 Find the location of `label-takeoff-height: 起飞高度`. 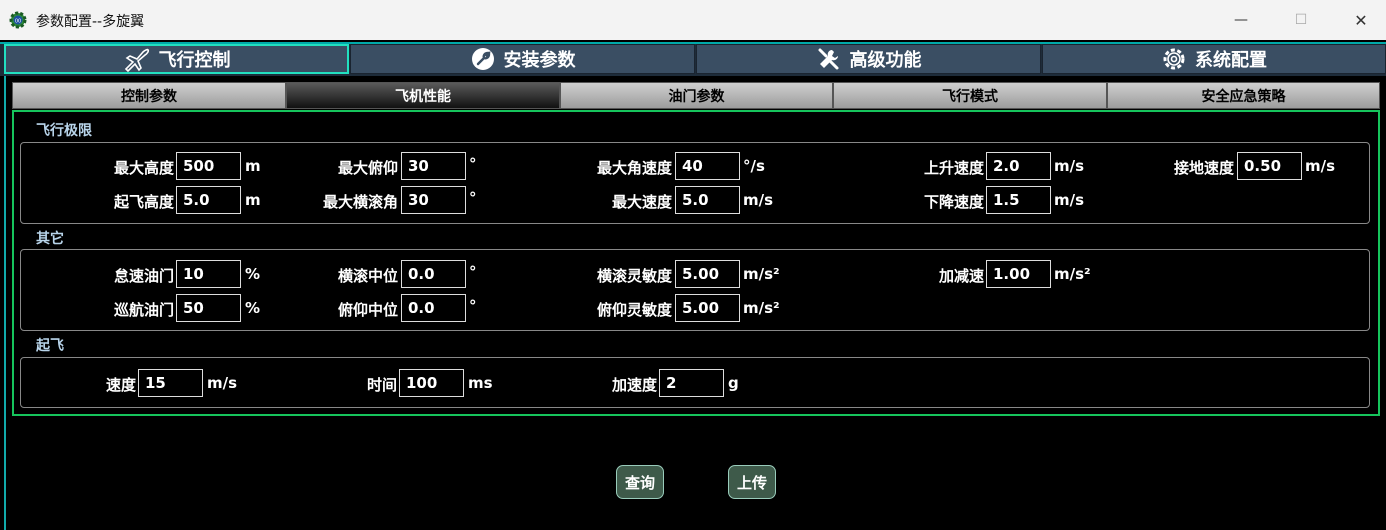

label-takeoff-height: 起飞高度 is located at coordinates (143, 202).